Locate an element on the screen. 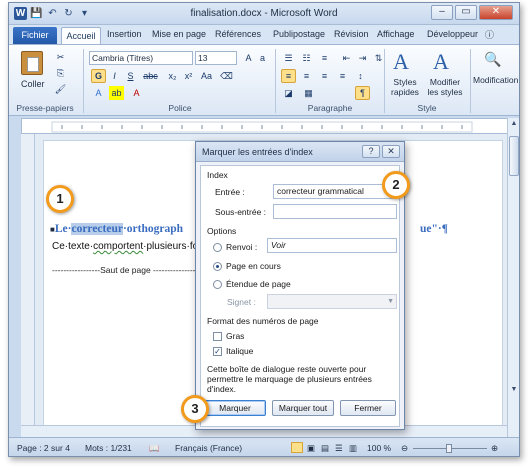 The image size is (528, 467). shading-icon: ◪ is located at coordinates (288, 93).